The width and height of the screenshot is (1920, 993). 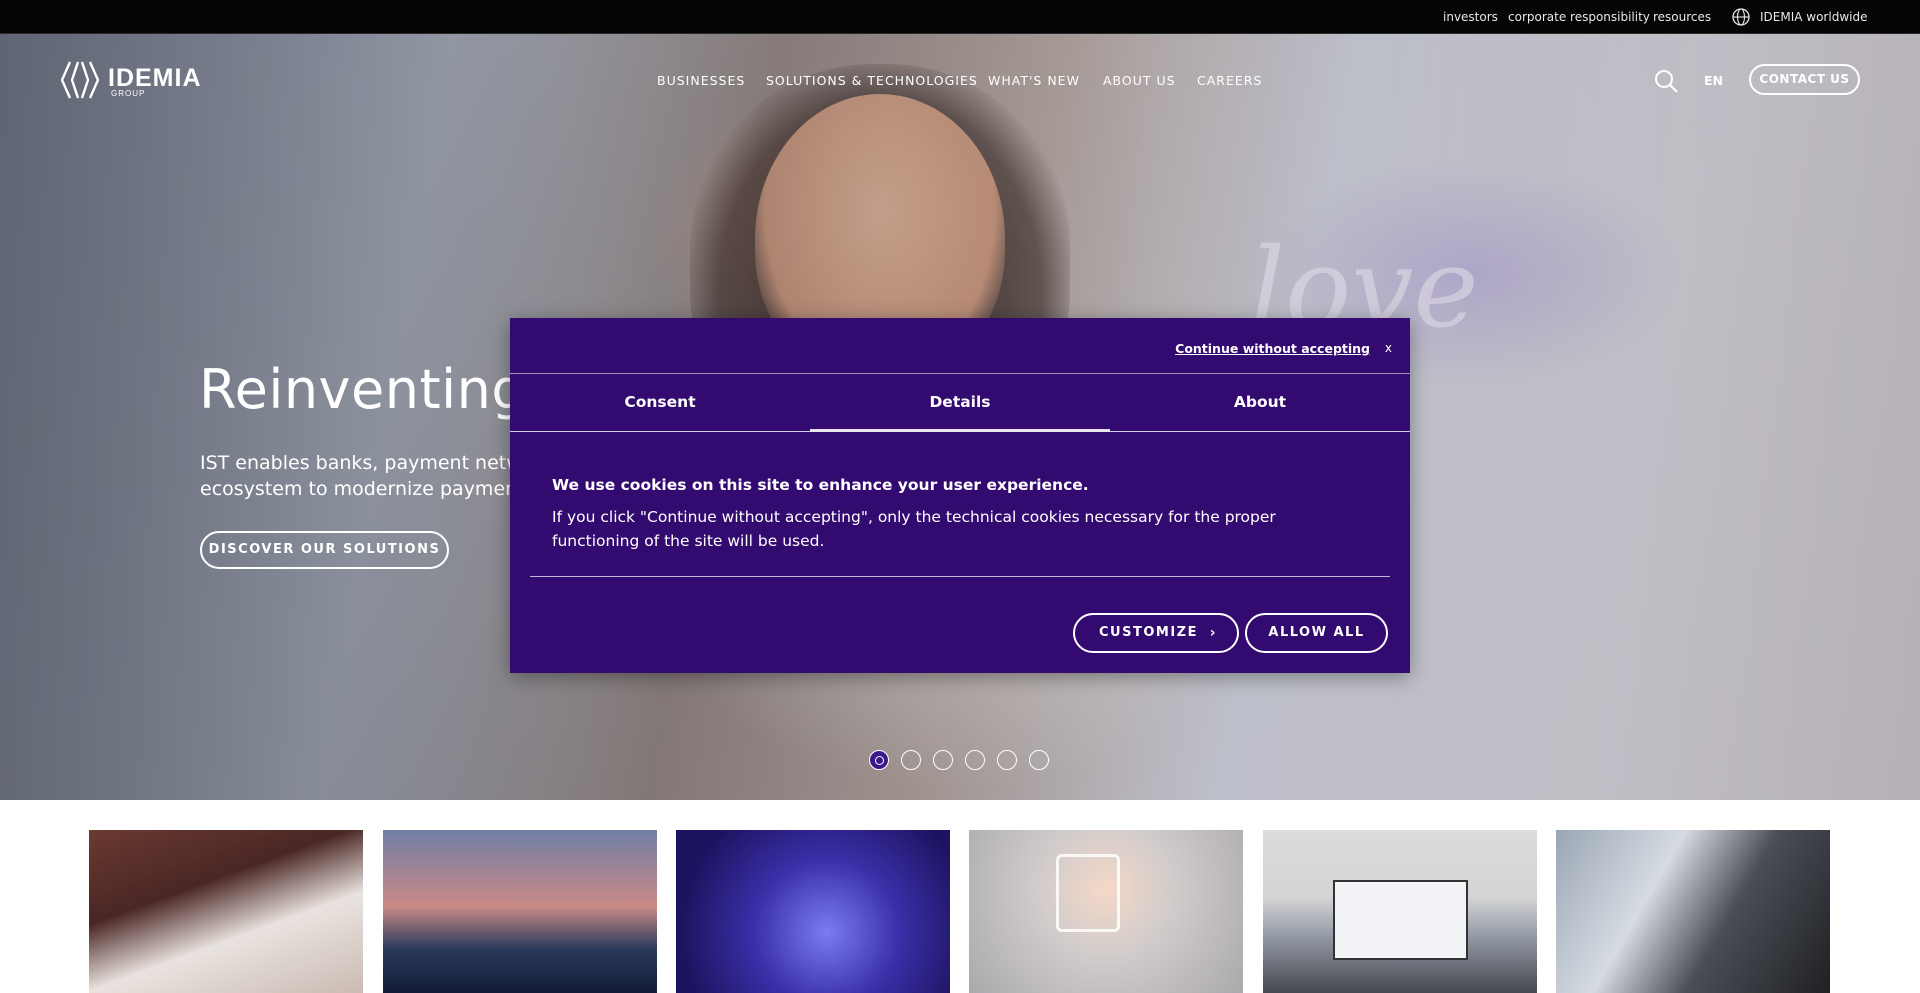 What do you see at coordinates (1666, 81) in the screenshot?
I see `search-icon` at bounding box center [1666, 81].